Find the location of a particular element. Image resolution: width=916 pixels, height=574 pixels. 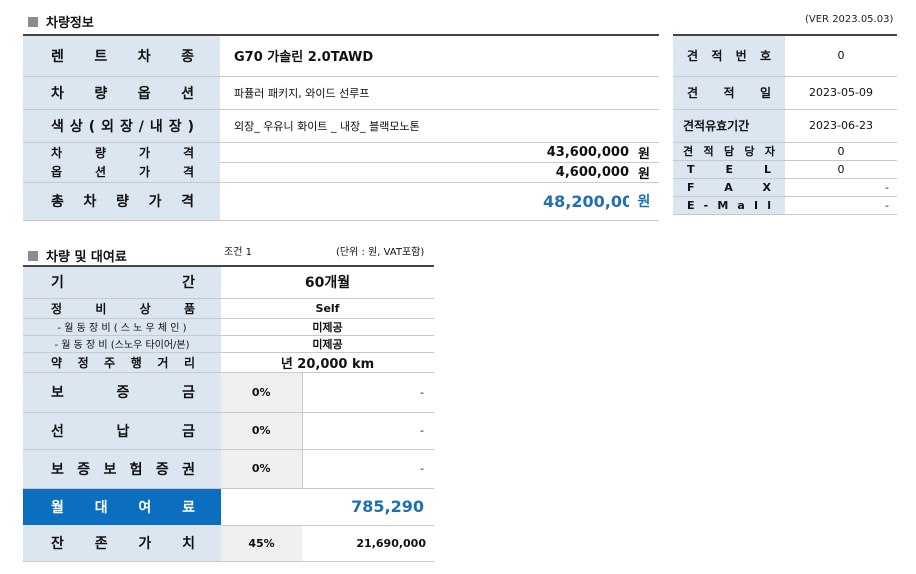

row-insurance: 보 증 보 험 증 권 0% - is located at coordinates (228, 469).